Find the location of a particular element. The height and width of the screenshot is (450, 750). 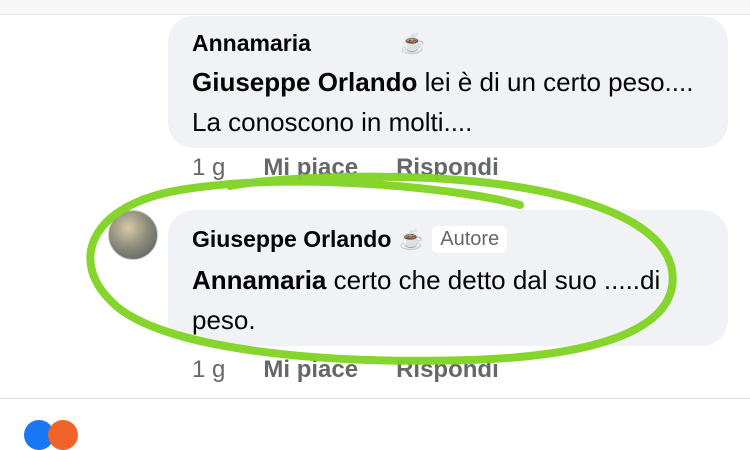

reaction-summary is located at coordinates (51, 435).